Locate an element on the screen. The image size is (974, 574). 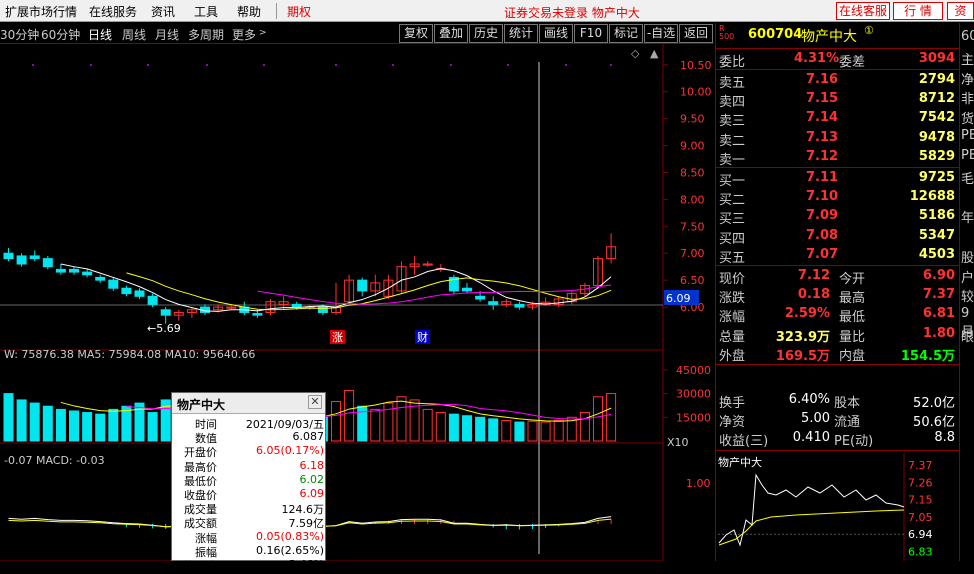
vol-tick-label: 45000 is located at coordinates (693, 370).